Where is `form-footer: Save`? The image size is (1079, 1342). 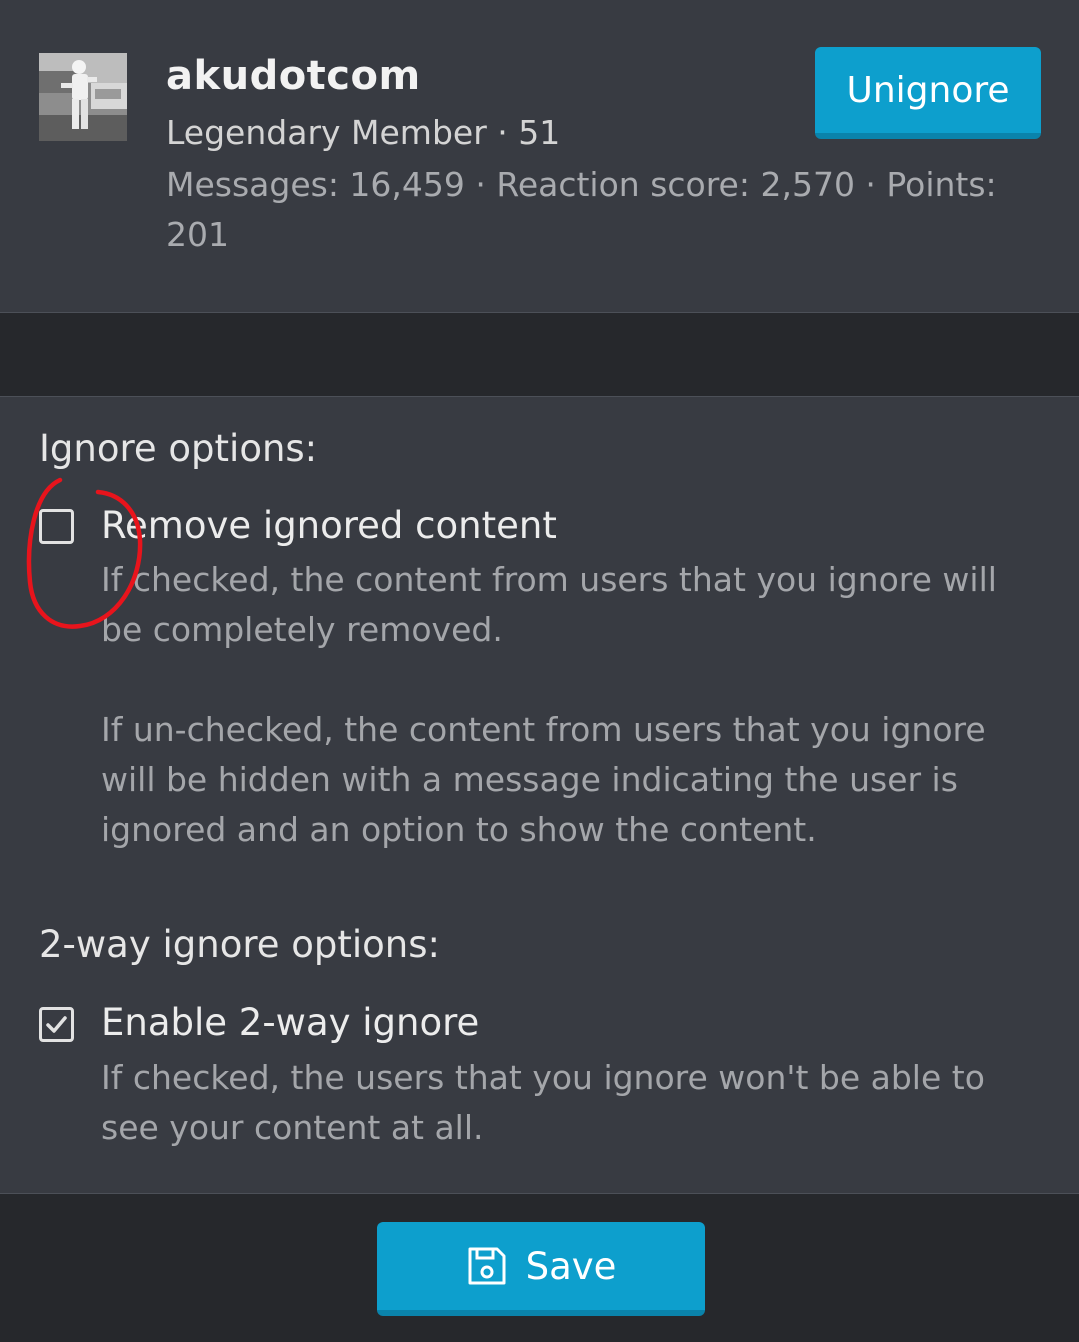 form-footer: Save is located at coordinates (539, 1267).